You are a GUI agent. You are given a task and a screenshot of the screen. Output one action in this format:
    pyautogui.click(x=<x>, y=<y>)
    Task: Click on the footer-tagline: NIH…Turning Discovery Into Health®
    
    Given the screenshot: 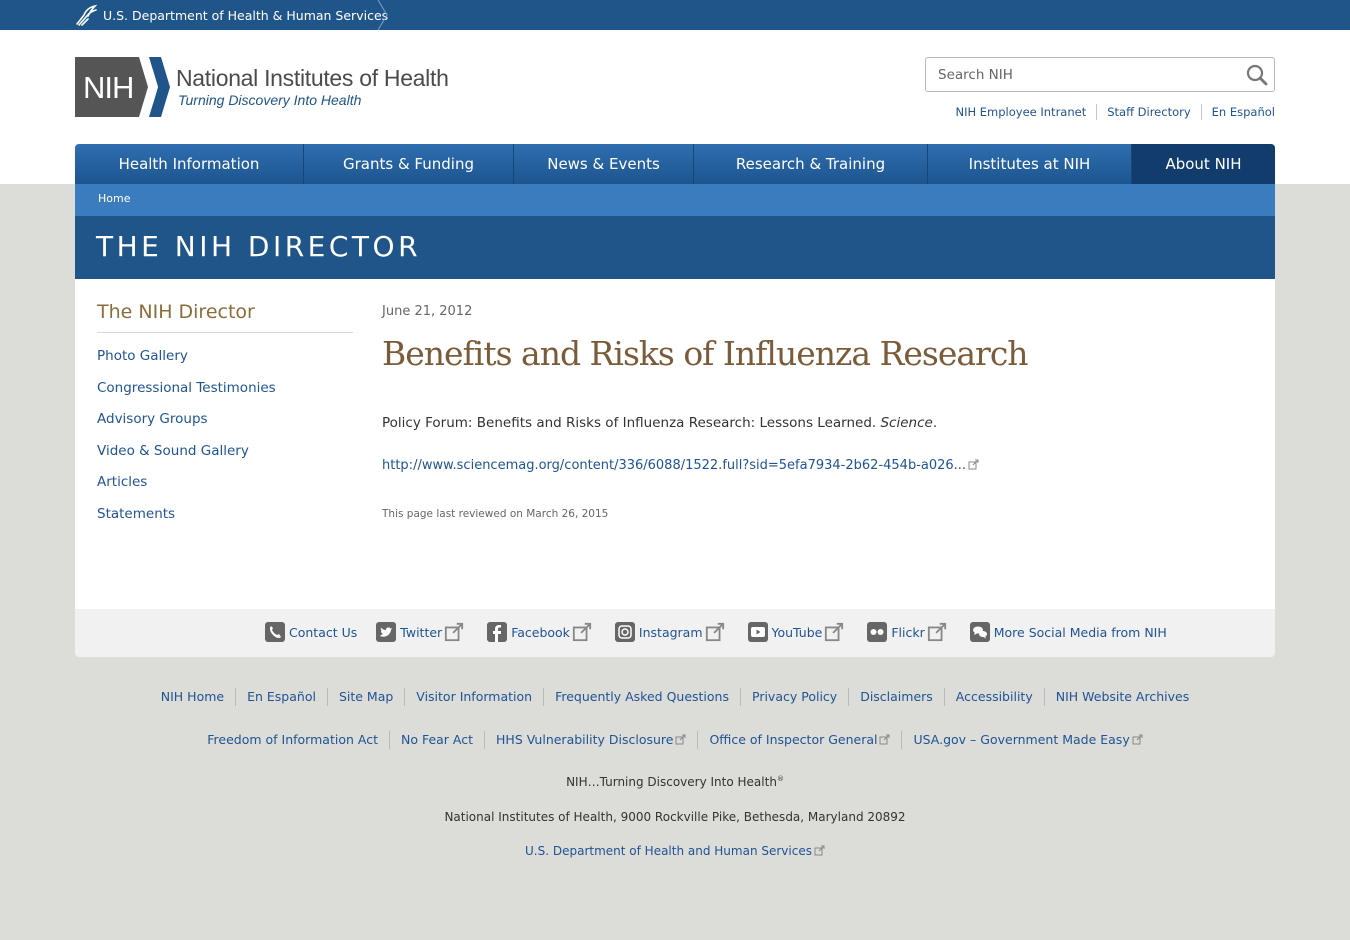 What is the action you would take?
    pyautogui.click(x=675, y=782)
    